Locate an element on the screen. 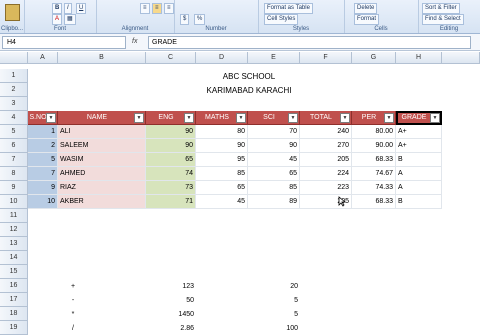 This screenshot has height=335, width=480. bold-button: B is located at coordinates (57, 8).